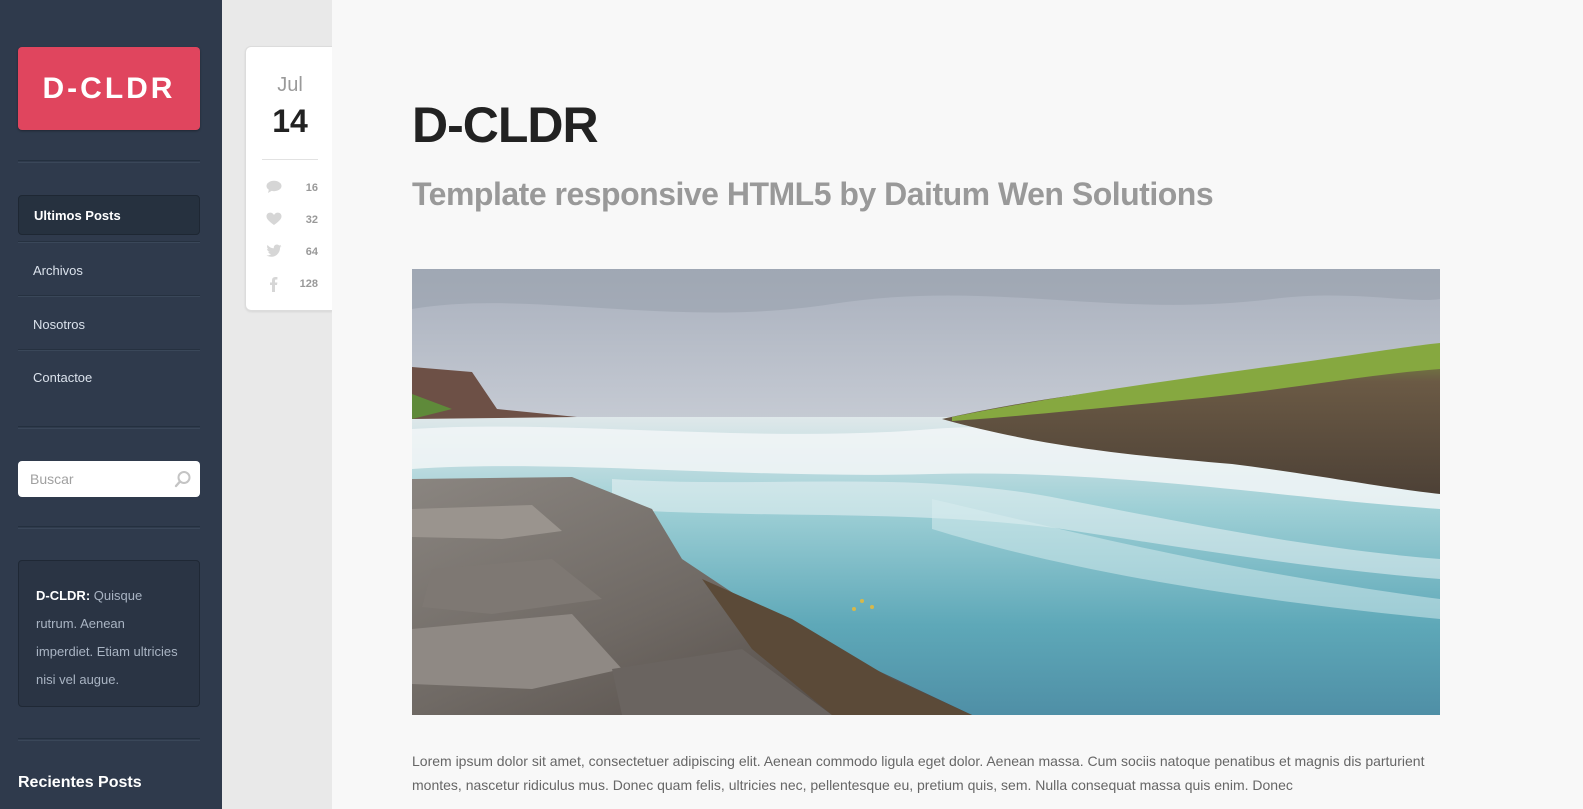 This screenshot has height=809, width=1583. I want to click on nav-item-ultimos-posts: Ultimos Posts, so click(109, 215).